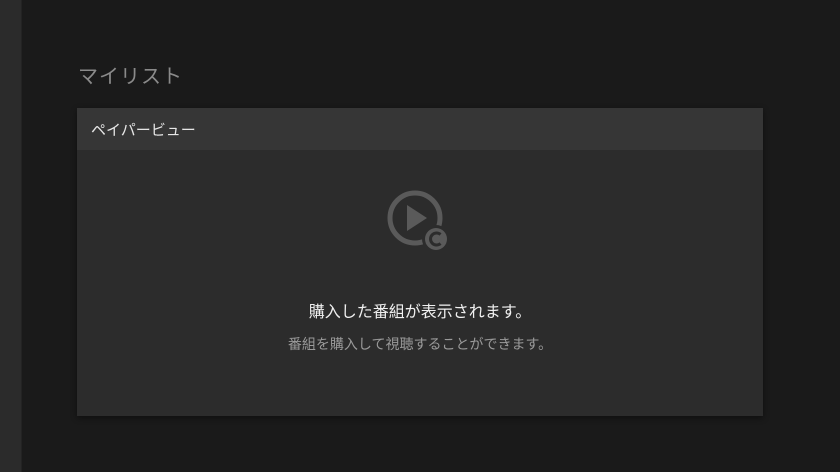 This screenshot has height=472, width=840. I want to click on sidebar, so click(11, 236).